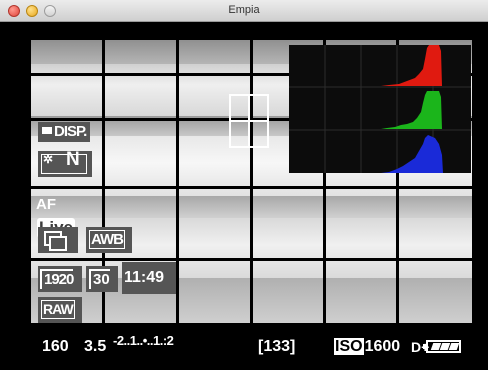 The width and height of the screenshot is (488, 370). Describe the element at coordinates (149, 278) in the screenshot. I see `recording-time: 11:49` at that location.